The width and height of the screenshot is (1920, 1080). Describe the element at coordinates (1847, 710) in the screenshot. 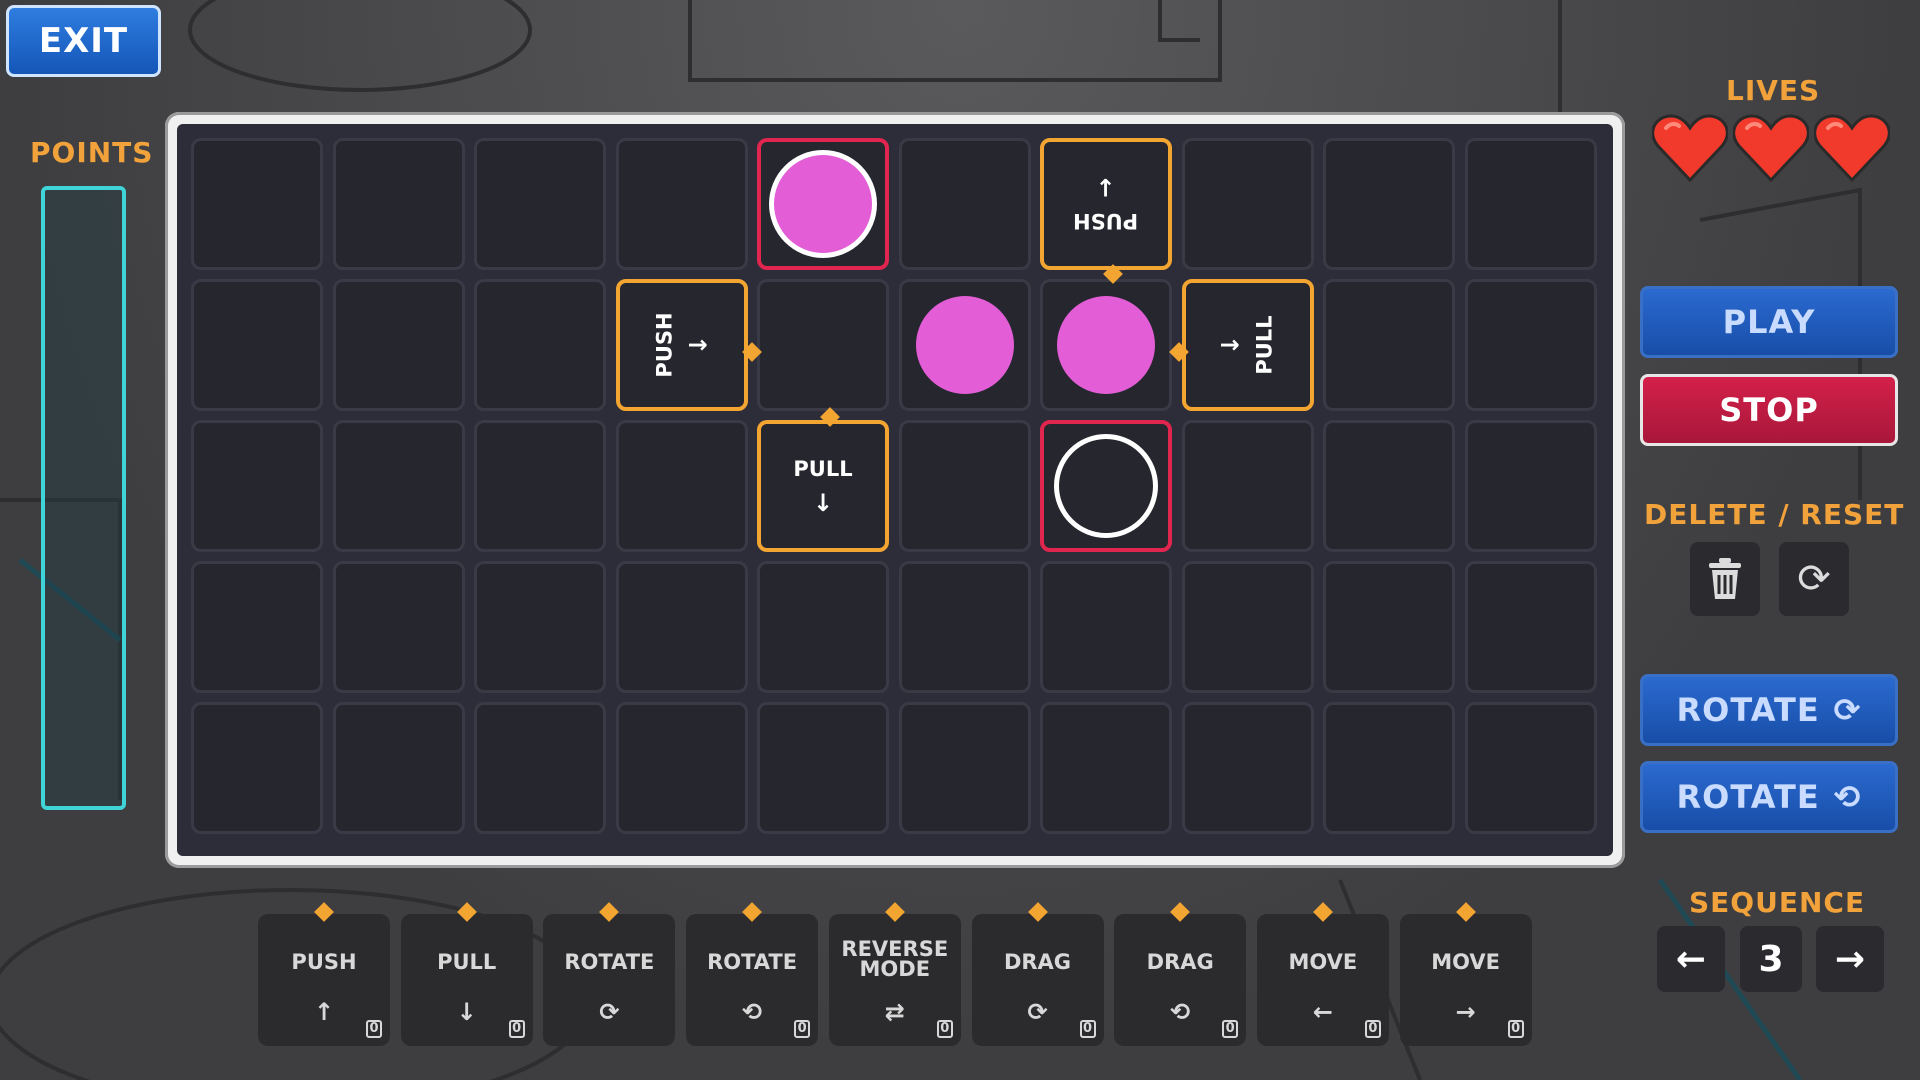

I see `rotate-clockwise-icon: ⟳` at that location.